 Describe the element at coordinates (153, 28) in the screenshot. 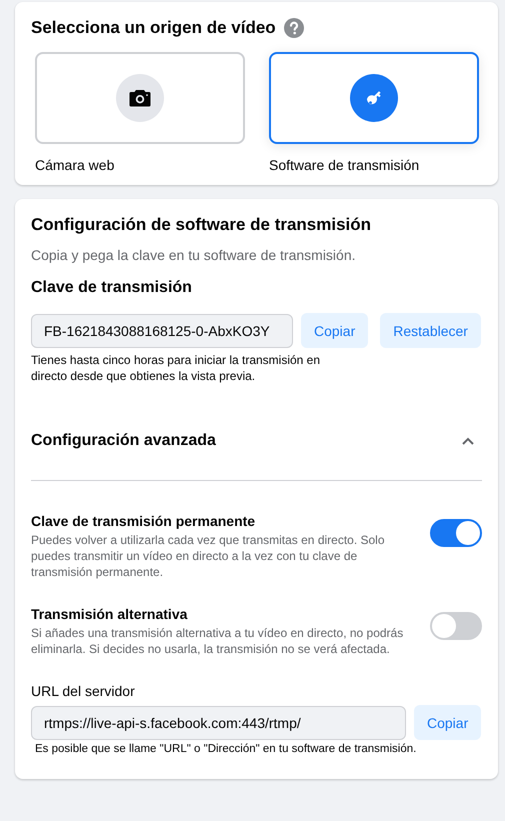

I see `section-title: Selecciona un origen de vídeo` at that location.